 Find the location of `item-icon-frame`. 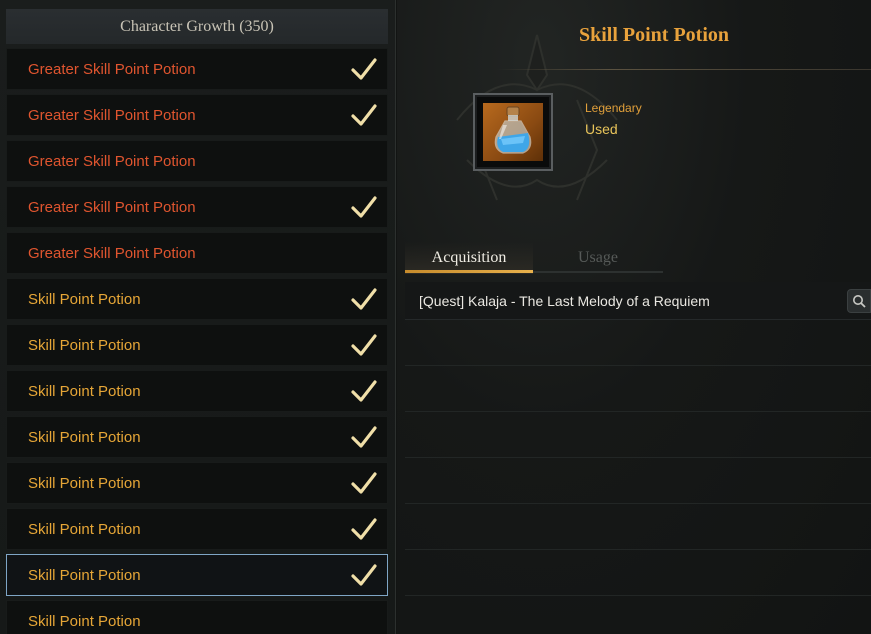

item-icon-frame is located at coordinates (513, 132).